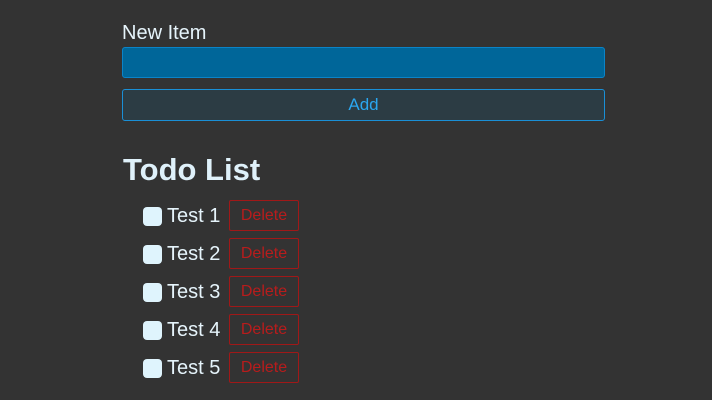 The height and width of the screenshot is (400, 712). I want to click on todo-item-text: Test 1, so click(194, 216).